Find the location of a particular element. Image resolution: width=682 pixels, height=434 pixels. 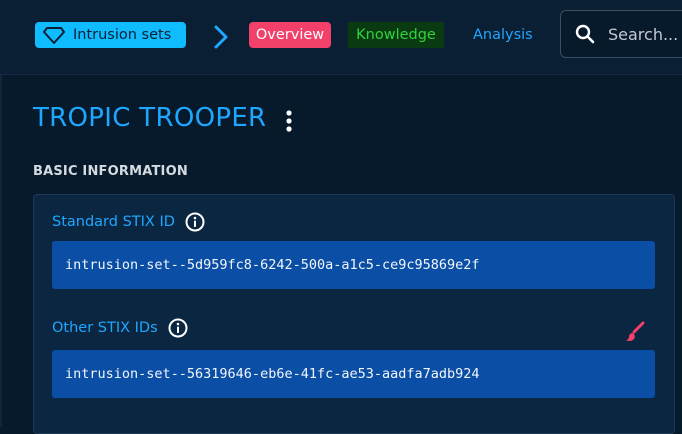

other-stix-ids-label: Other STIX IDs is located at coordinates (120, 328).